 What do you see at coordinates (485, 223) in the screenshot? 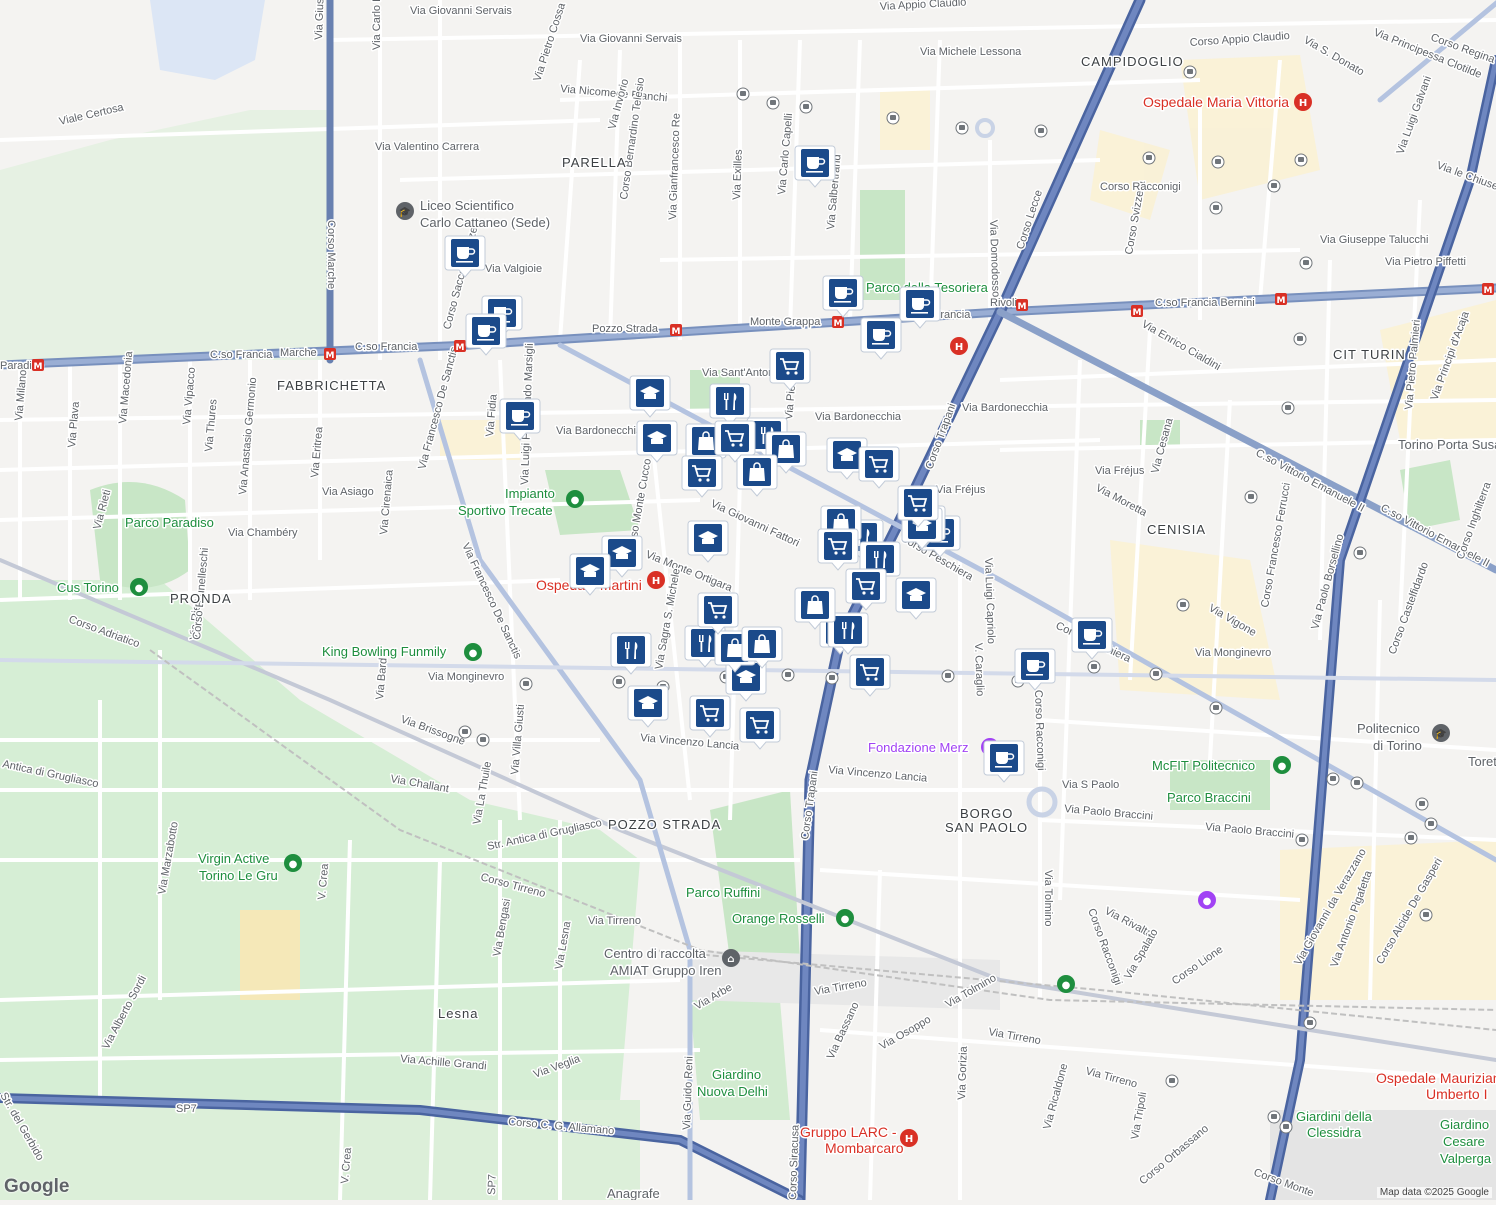
I see `poi-label-liceo2: Carlo Cattaneo (Sede)` at bounding box center [485, 223].